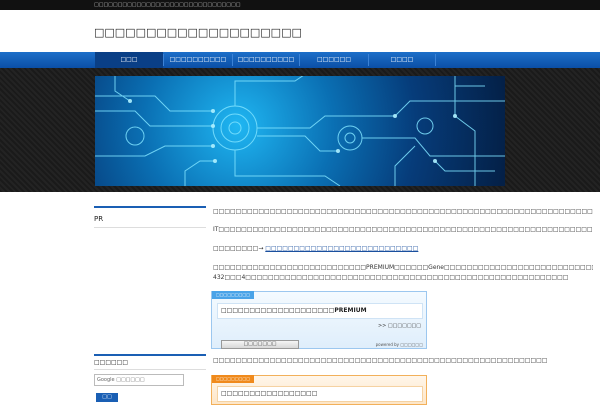  Describe the element at coordinates (399, 326) in the screenshot. I see `widget-more-link: >> □□□□□□□` at that location.